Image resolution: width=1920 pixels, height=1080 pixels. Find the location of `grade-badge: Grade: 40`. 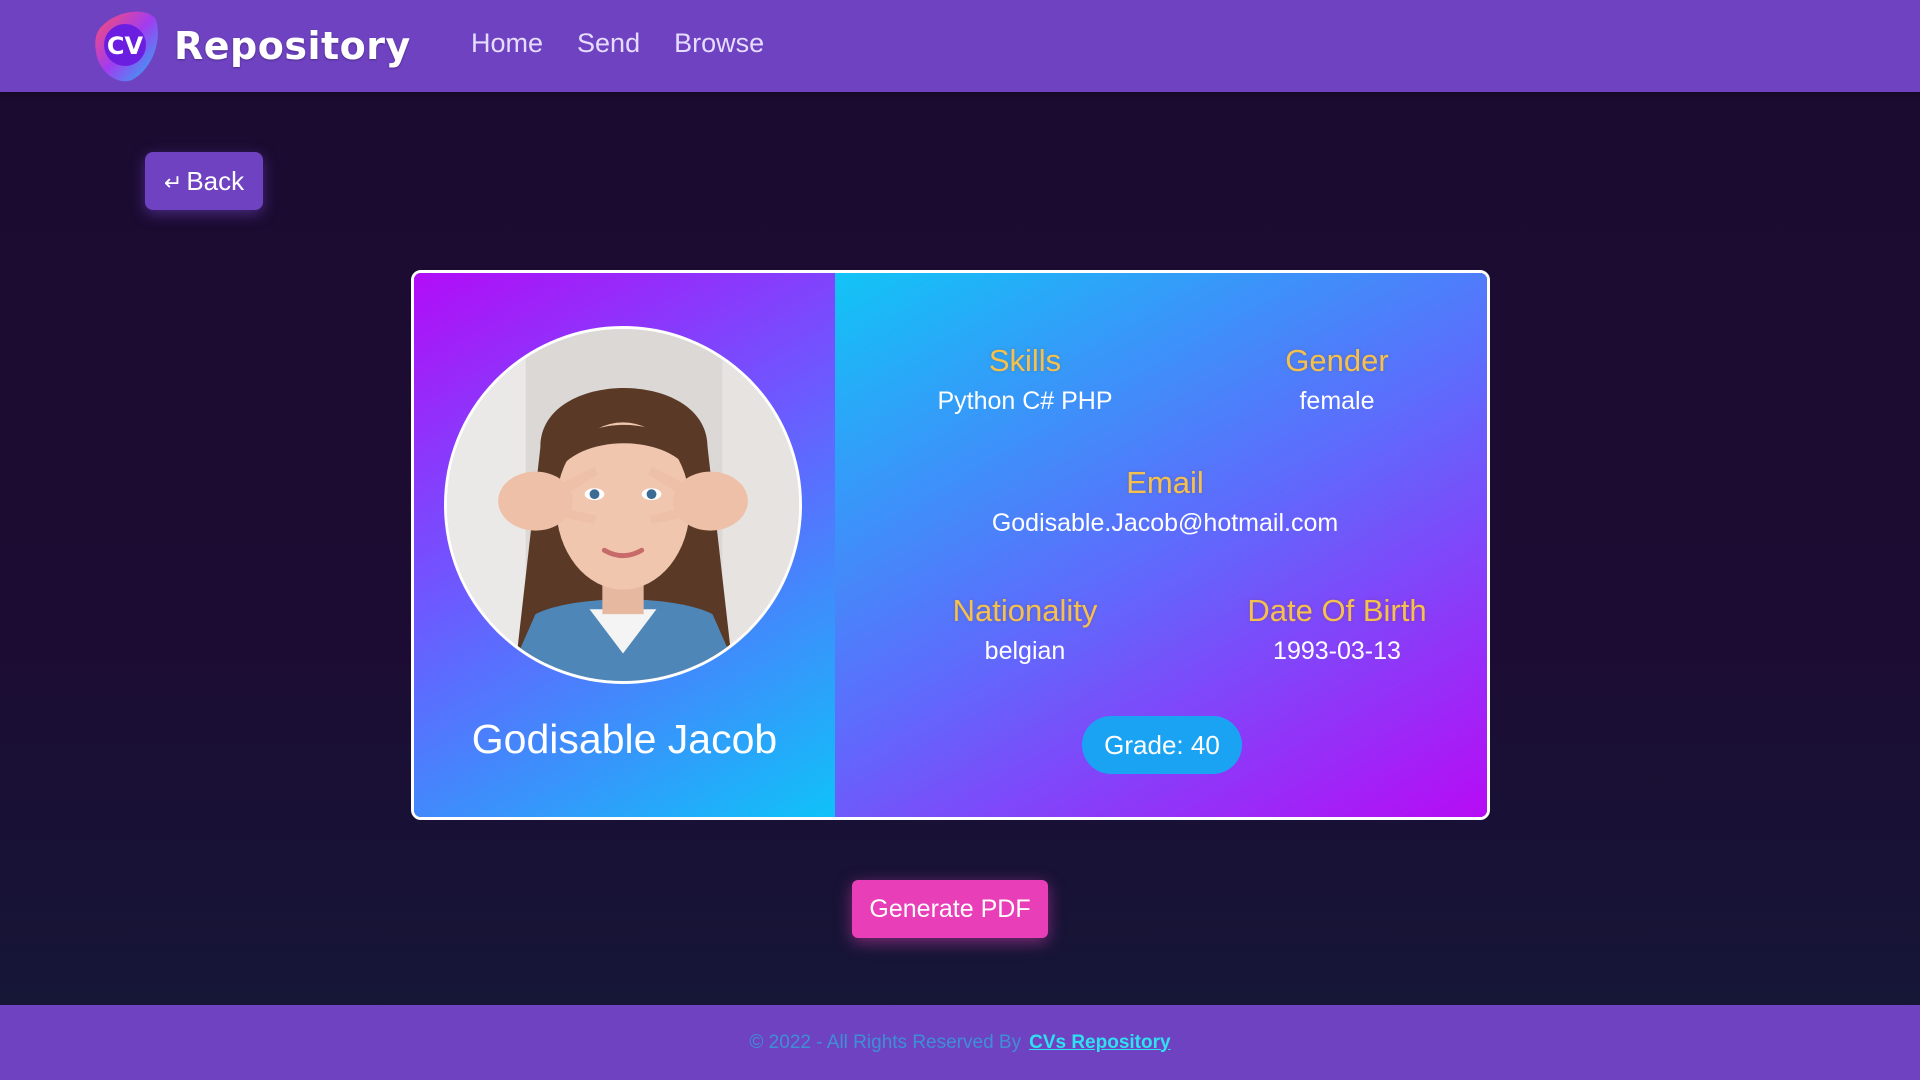

grade-badge: Grade: 40 is located at coordinates (1162, 745).